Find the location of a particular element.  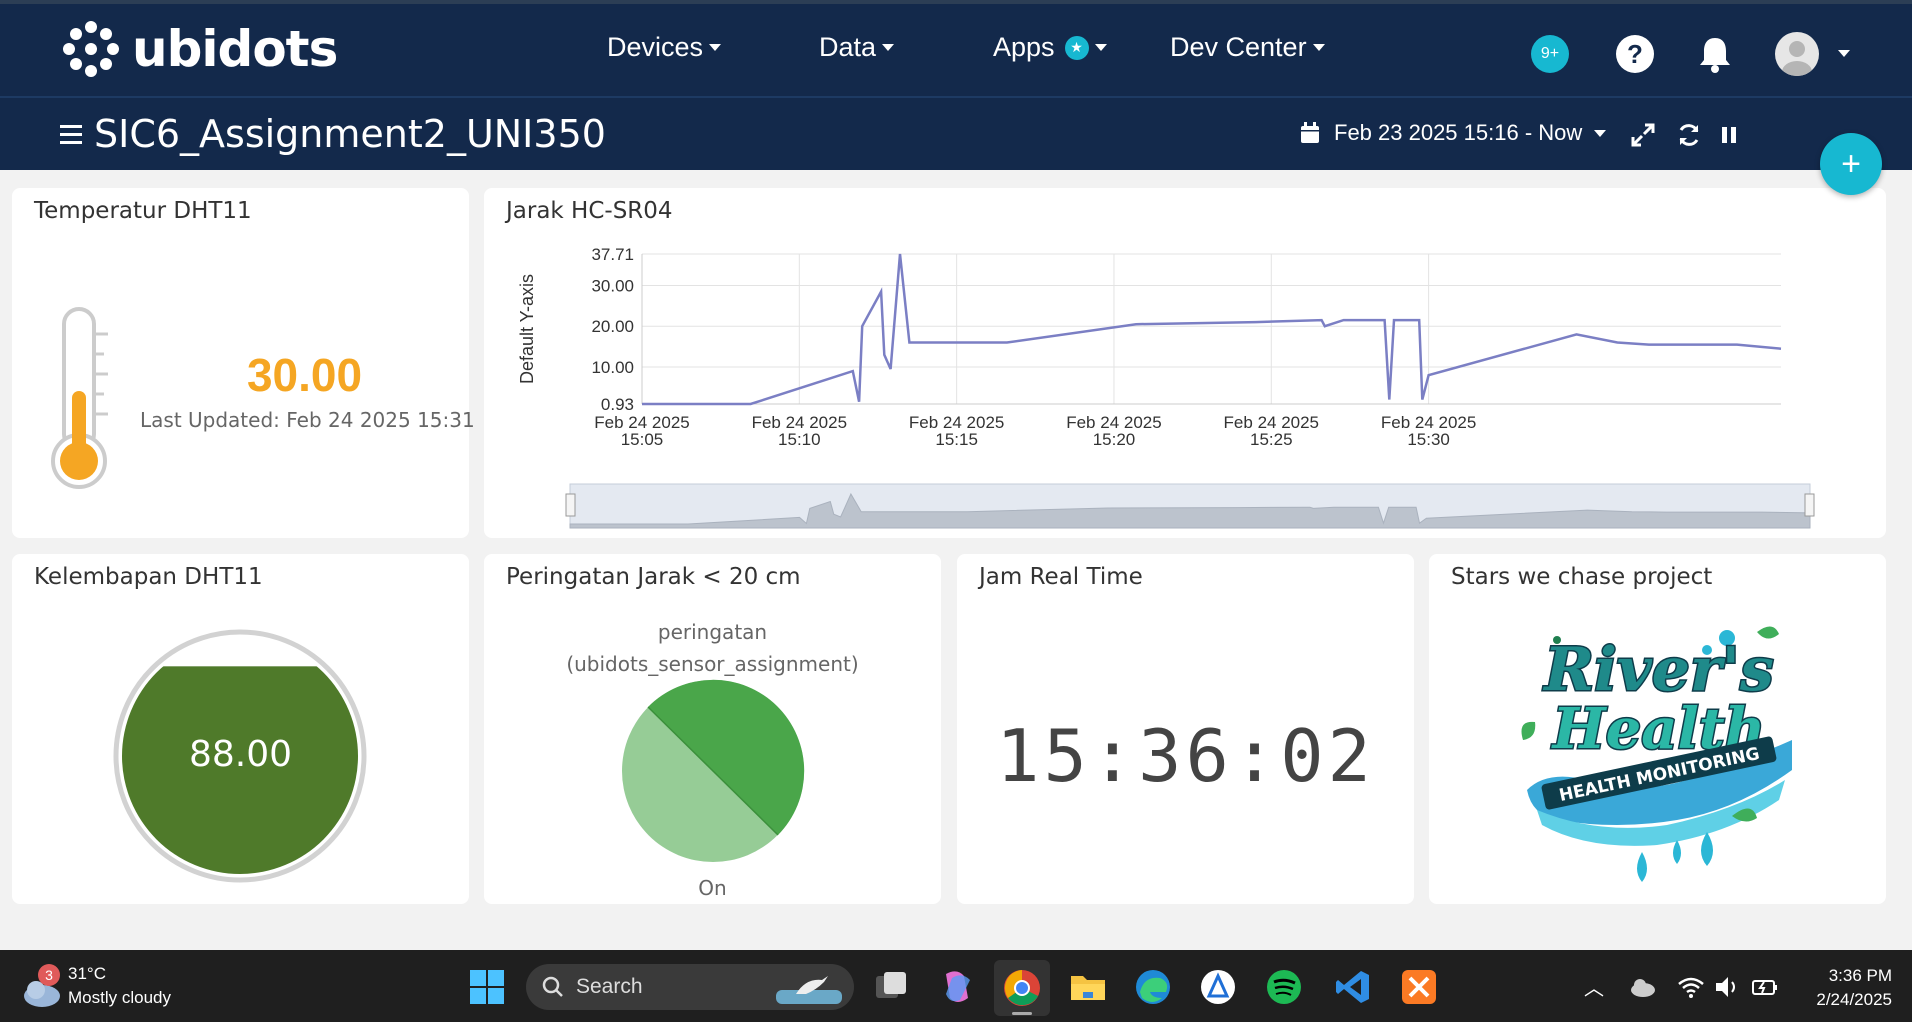

notification-count-badge: 9+ is located at coordinates (1550, 54).